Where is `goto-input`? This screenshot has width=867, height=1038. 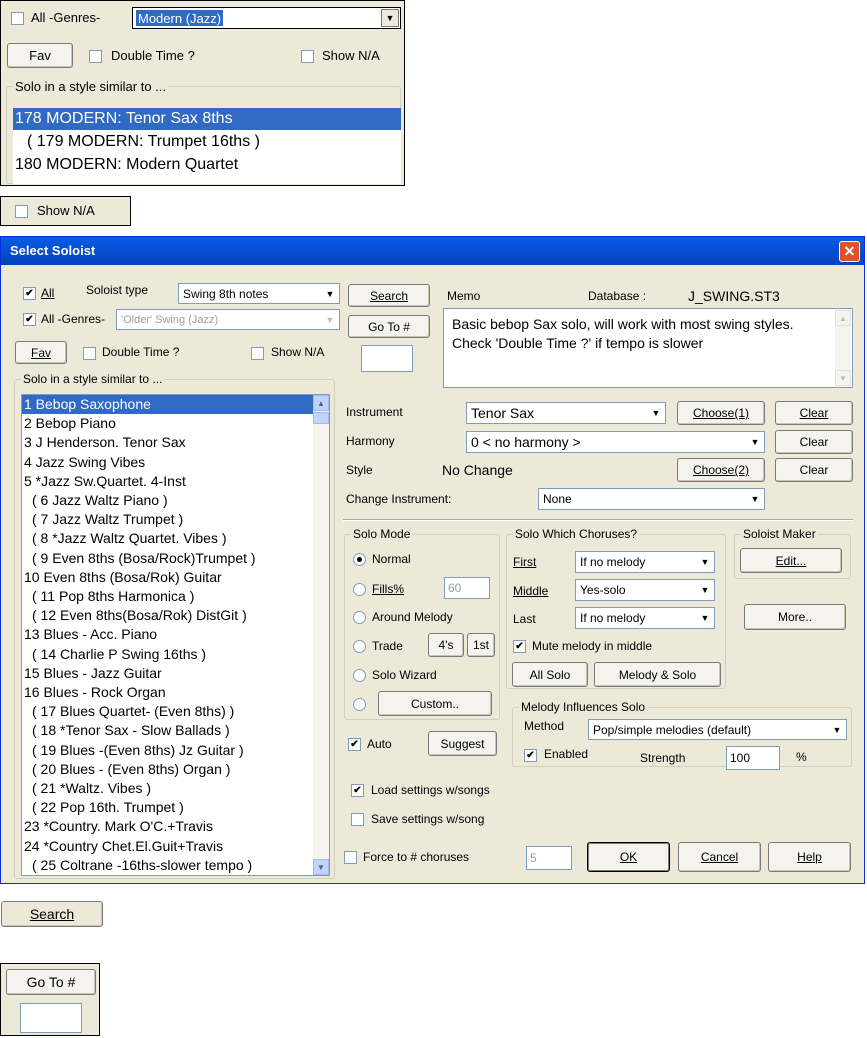
goto-input is located at coordinates (387, 358).